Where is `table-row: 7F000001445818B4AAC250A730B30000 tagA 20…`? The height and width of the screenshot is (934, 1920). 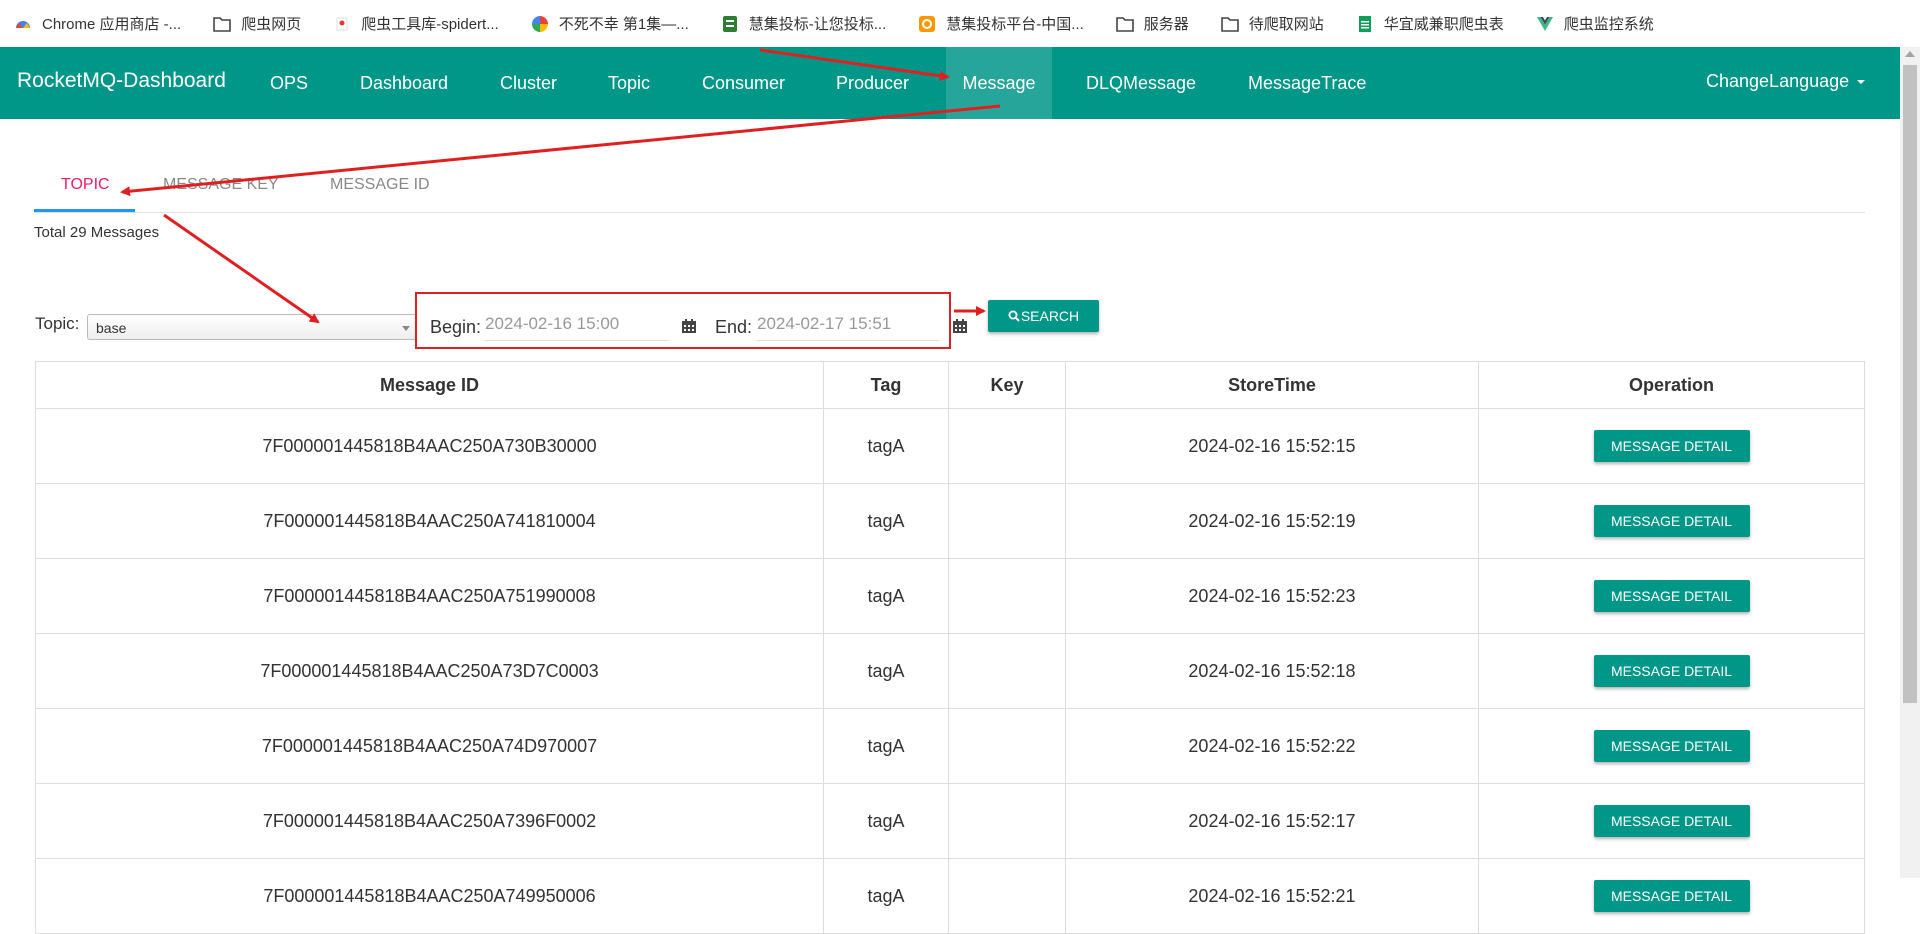
table-row: 7F000001445818B4AAC250A730B30000 tagA 20… is located at coordinates (950, 446).